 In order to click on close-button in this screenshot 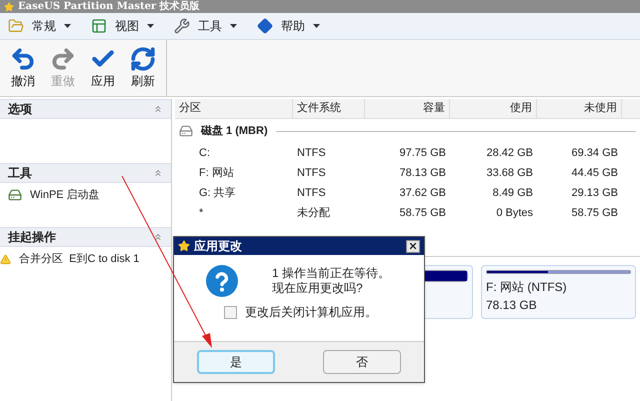, I will do `click(413, 246)`.